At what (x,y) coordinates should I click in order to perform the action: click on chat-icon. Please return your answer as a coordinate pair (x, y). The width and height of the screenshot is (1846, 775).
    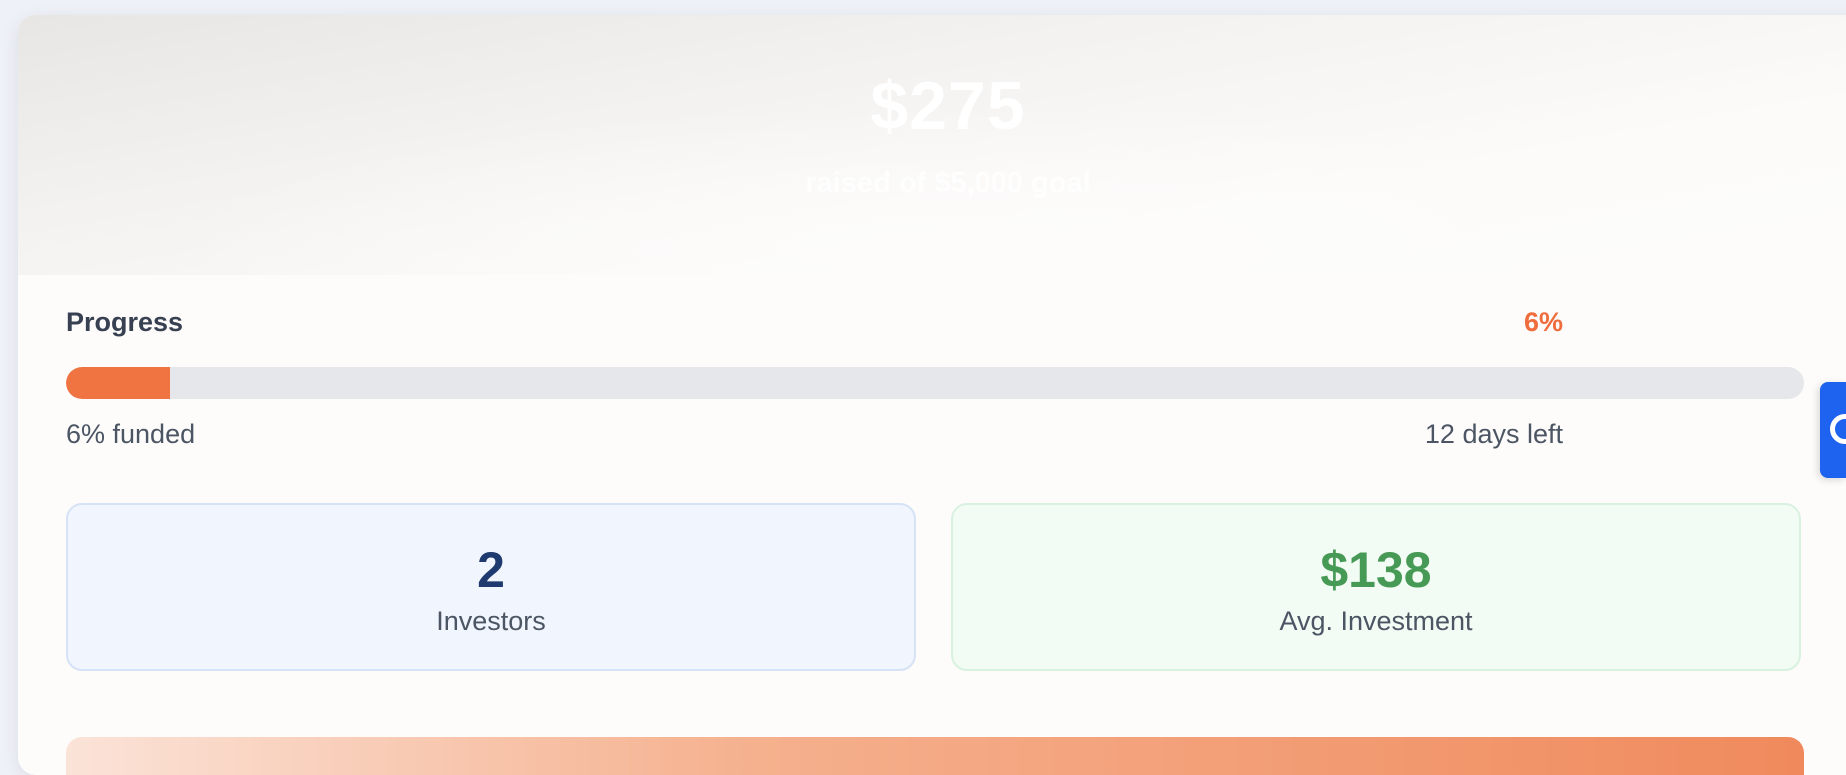
    Looking at the image, I should click on (1838, 429).